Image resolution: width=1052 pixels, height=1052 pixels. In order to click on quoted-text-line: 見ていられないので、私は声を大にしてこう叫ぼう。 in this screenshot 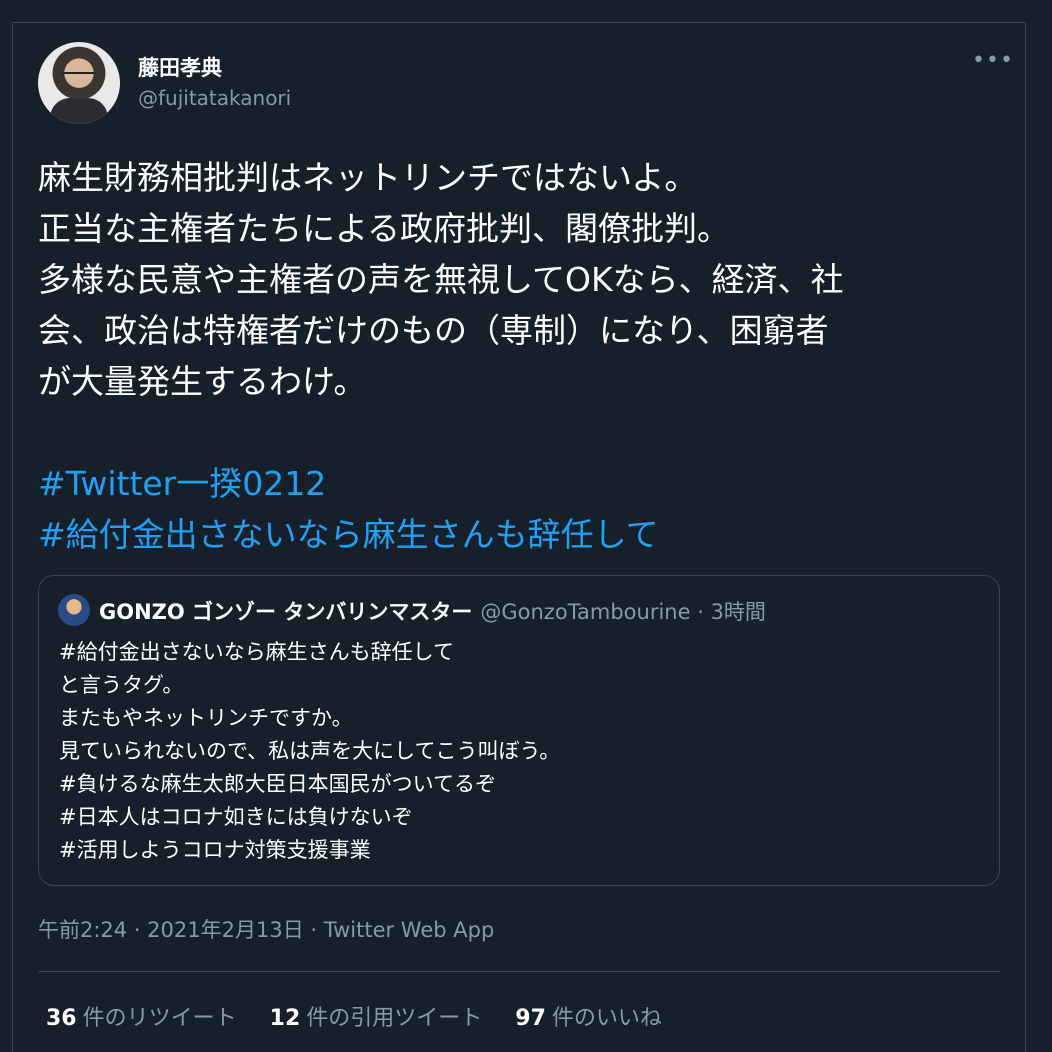, I will do `click(310, 751)`.